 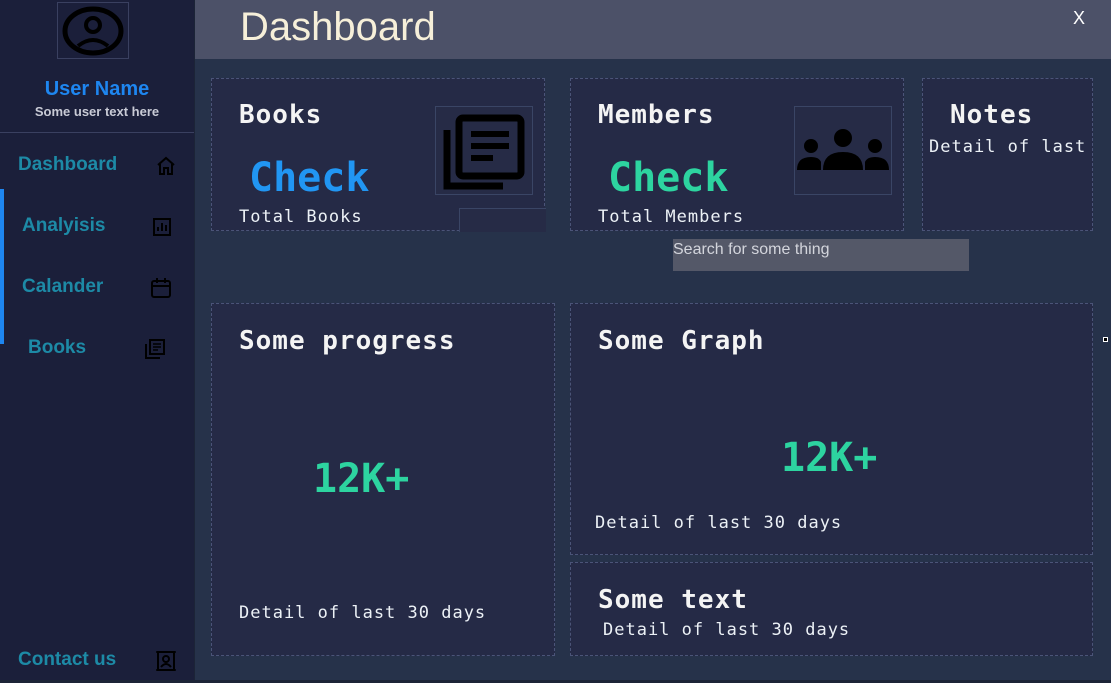 I want to click on sidebar-item-analysis: Analyisis, so click(x=97, y=227).